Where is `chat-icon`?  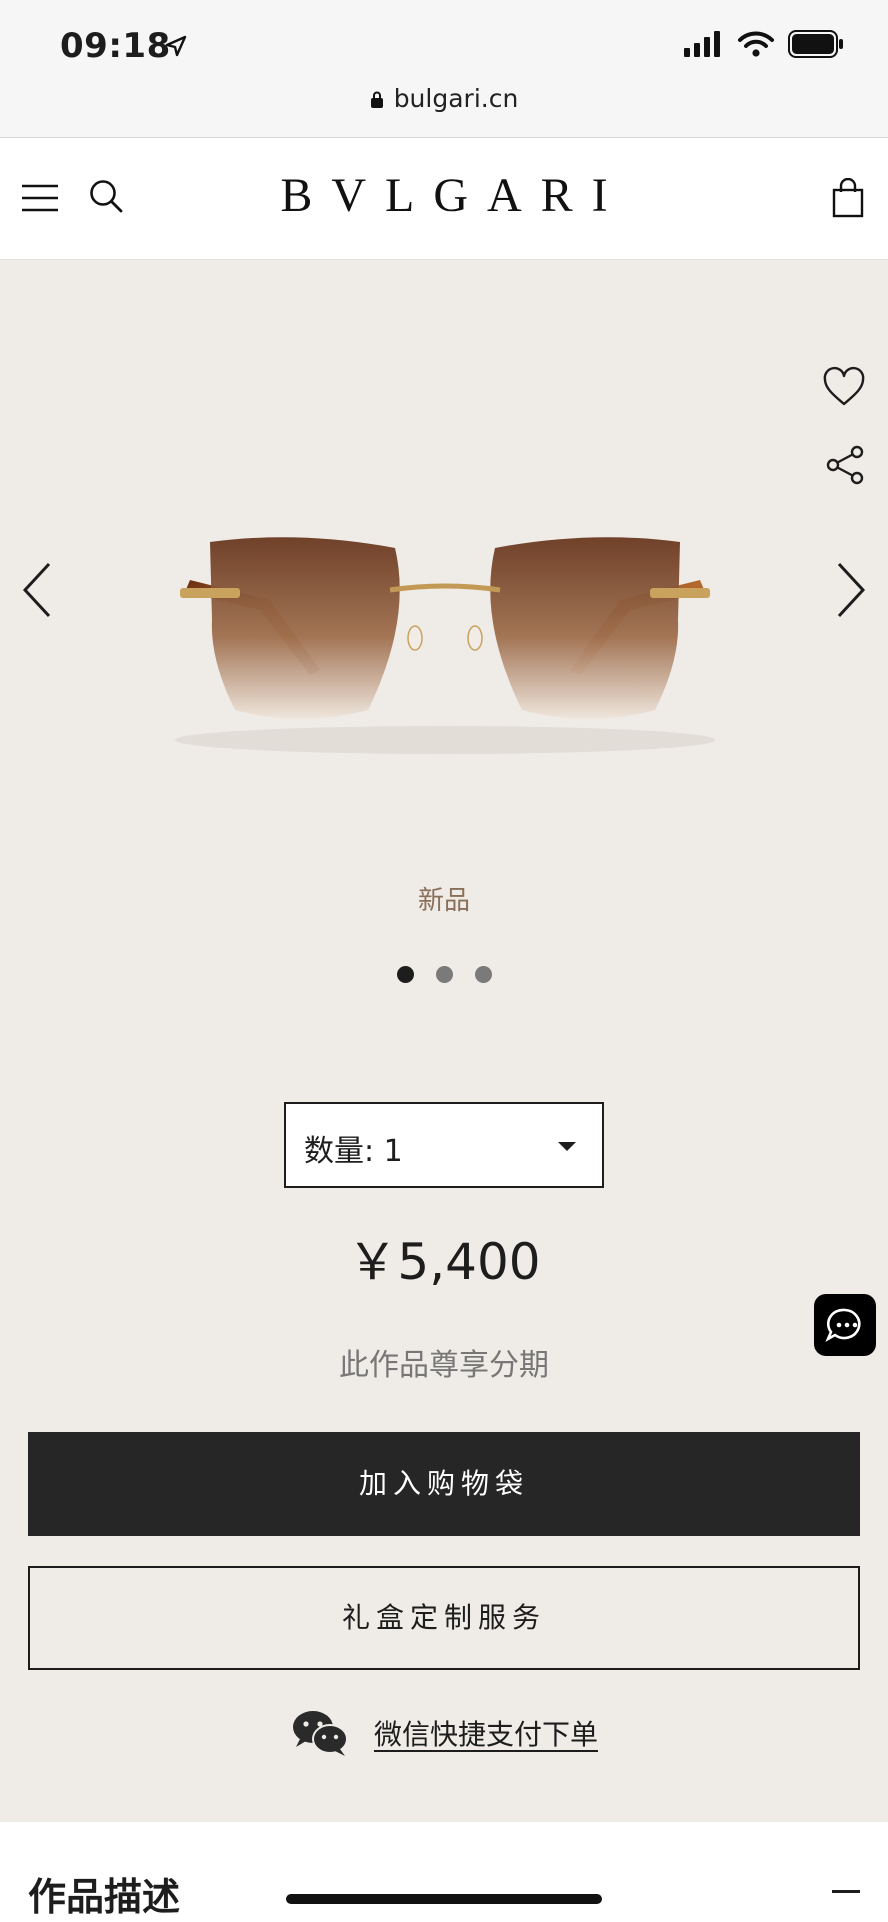
chat-icon is located at coordinates (843, 1325).